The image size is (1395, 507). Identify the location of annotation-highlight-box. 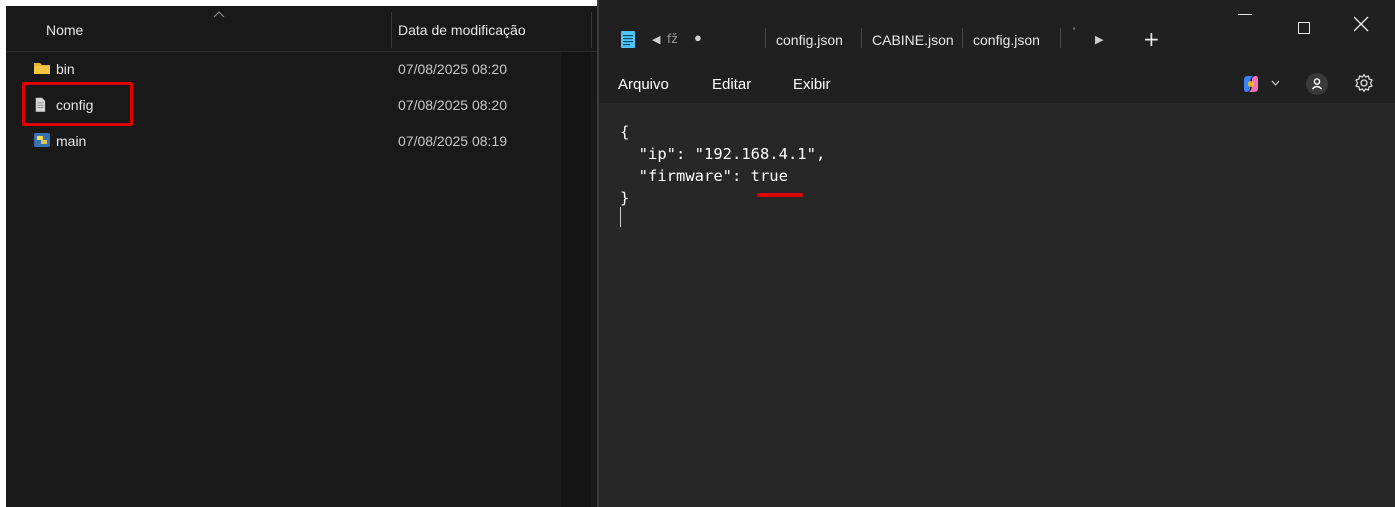
(77, 104).